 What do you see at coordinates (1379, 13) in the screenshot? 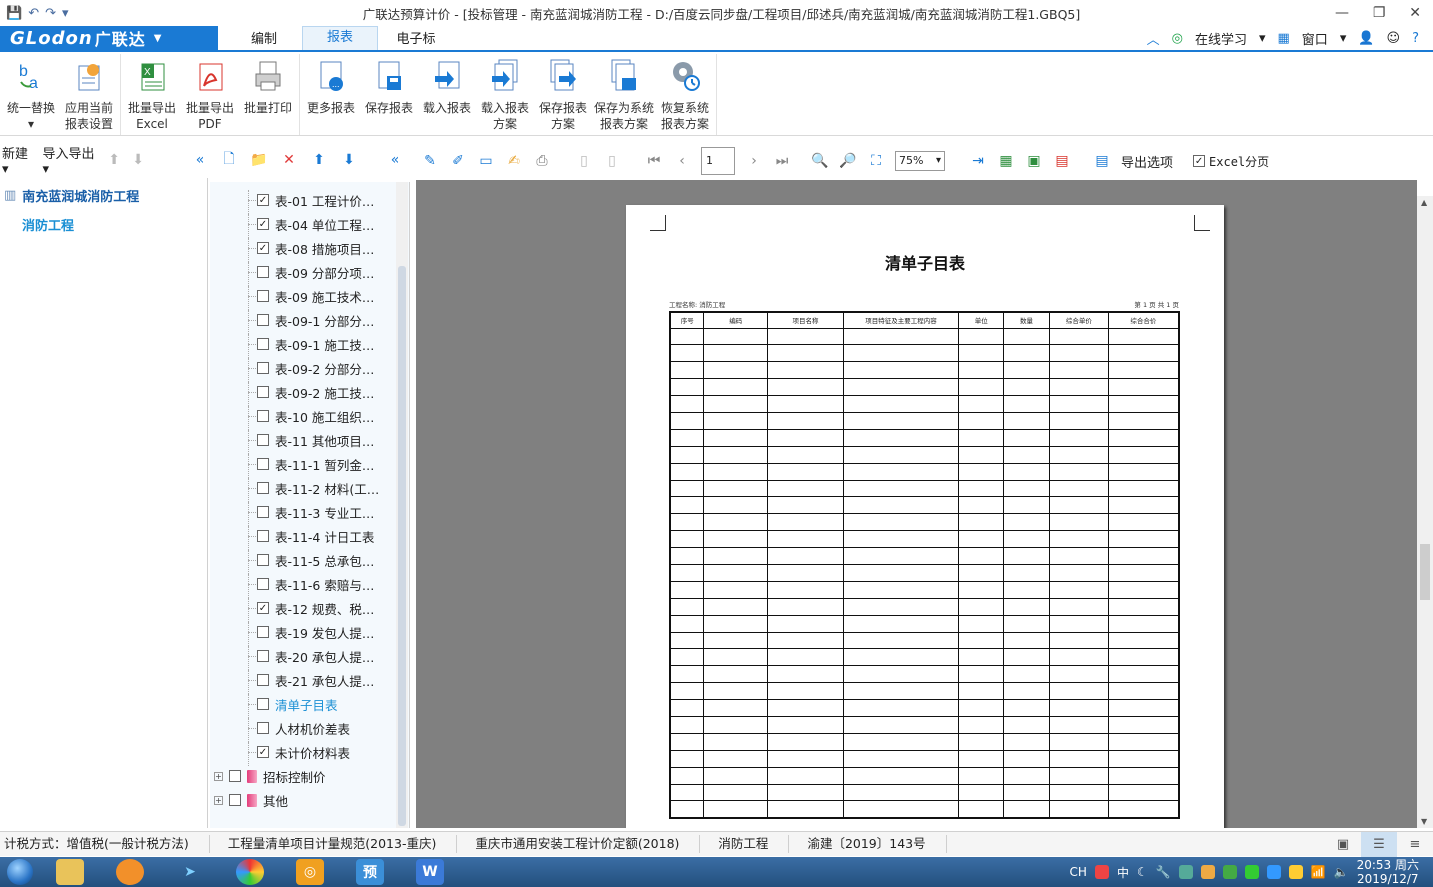
I see `restore-button: ❐` at bounding box center [1379, 13].